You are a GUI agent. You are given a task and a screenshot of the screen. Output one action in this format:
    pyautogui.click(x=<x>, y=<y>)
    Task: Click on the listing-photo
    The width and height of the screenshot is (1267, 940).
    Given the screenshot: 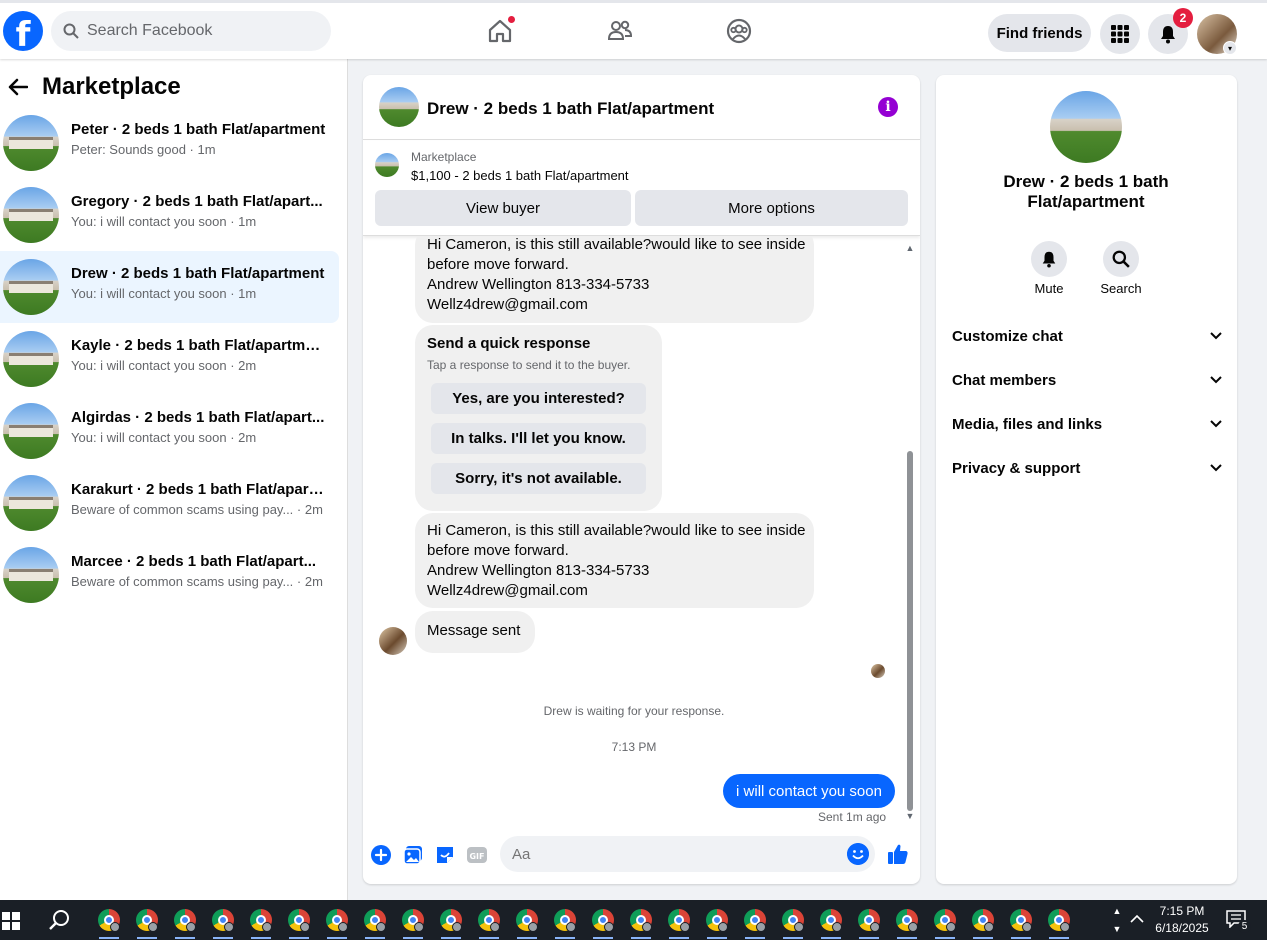 What is the action you would take?
    pyautogui.click(x=1086, y=127)
    